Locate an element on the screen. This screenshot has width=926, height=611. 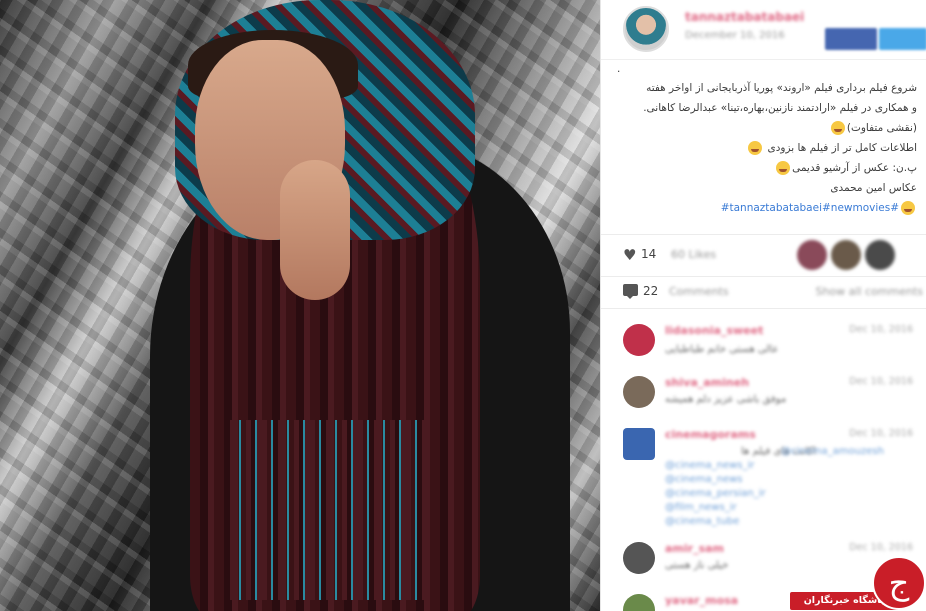
yjc-watermark: باشگاه خبرنگاران ج is located at coordinates (858, 583).